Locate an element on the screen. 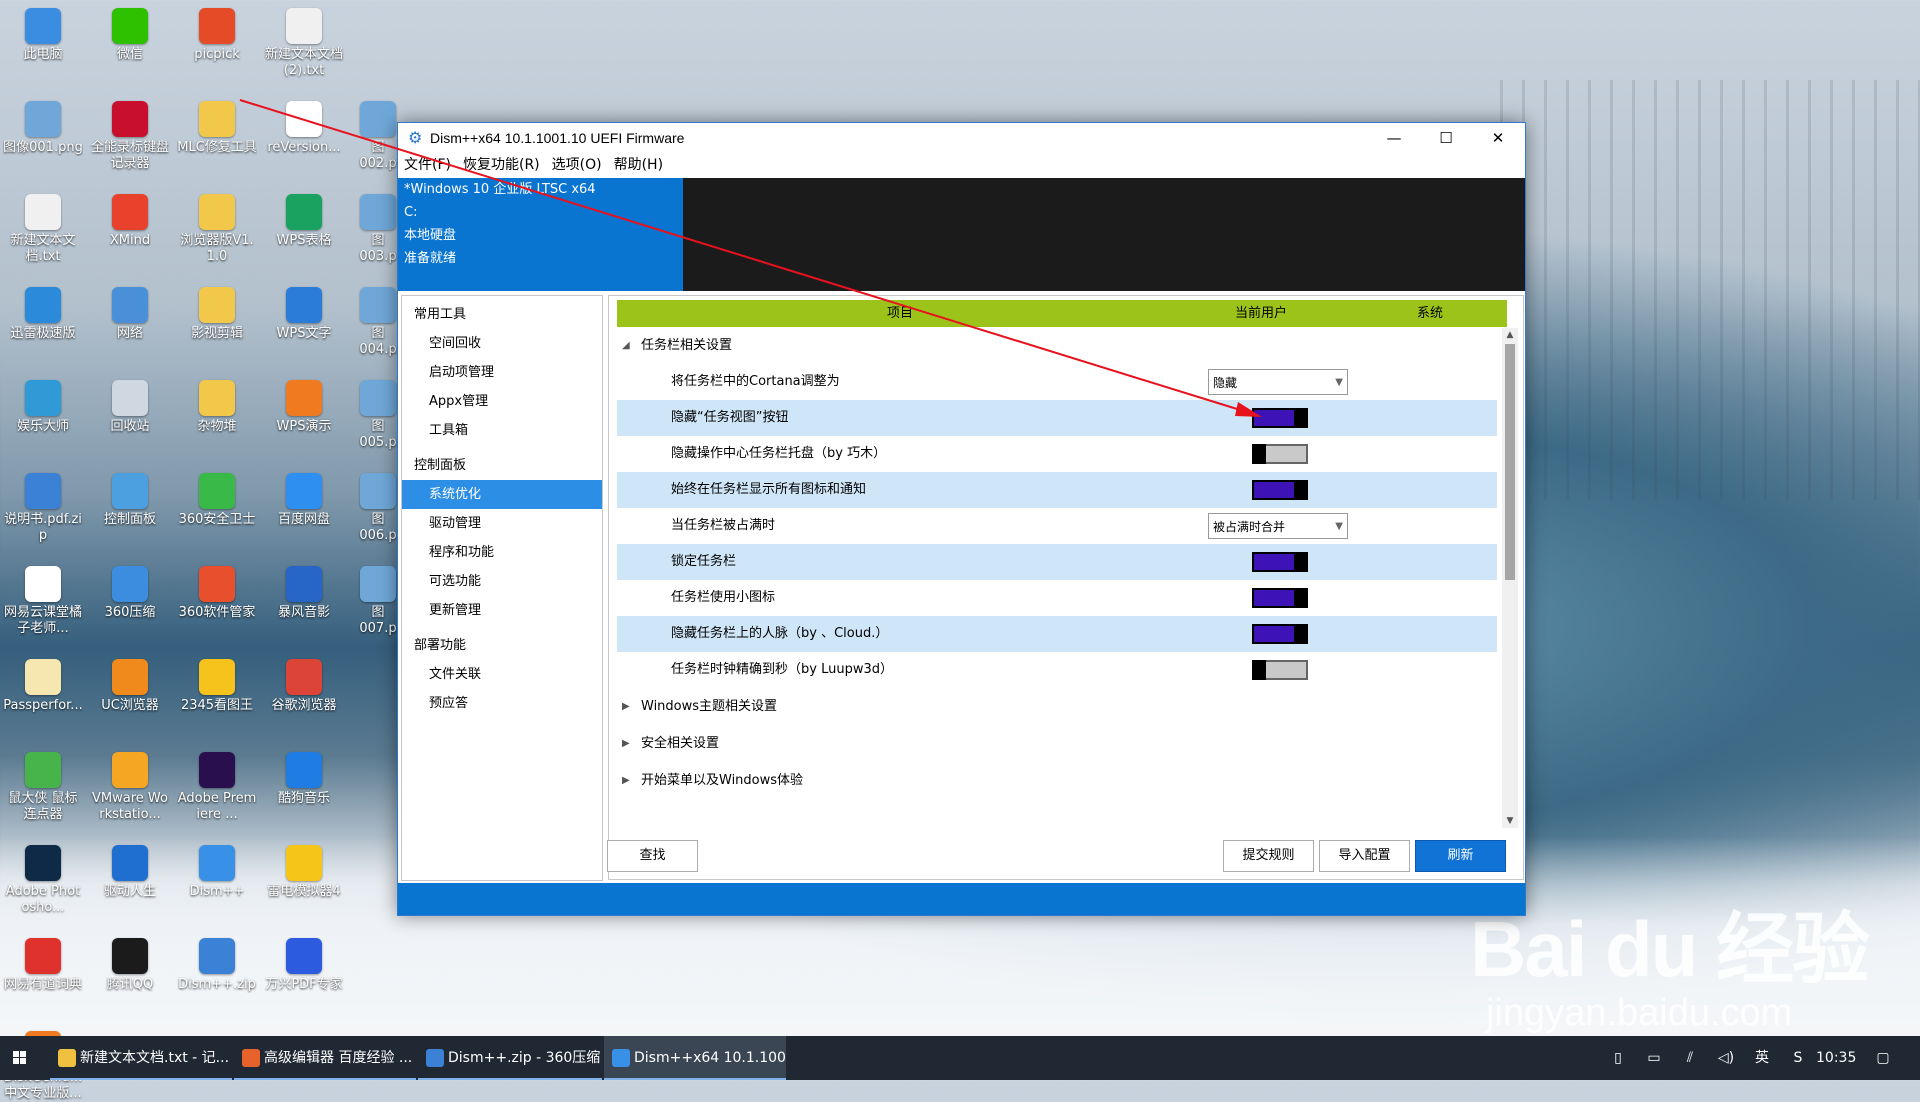  menu-help: 帮助(H) is located at coordinates (638, 165).